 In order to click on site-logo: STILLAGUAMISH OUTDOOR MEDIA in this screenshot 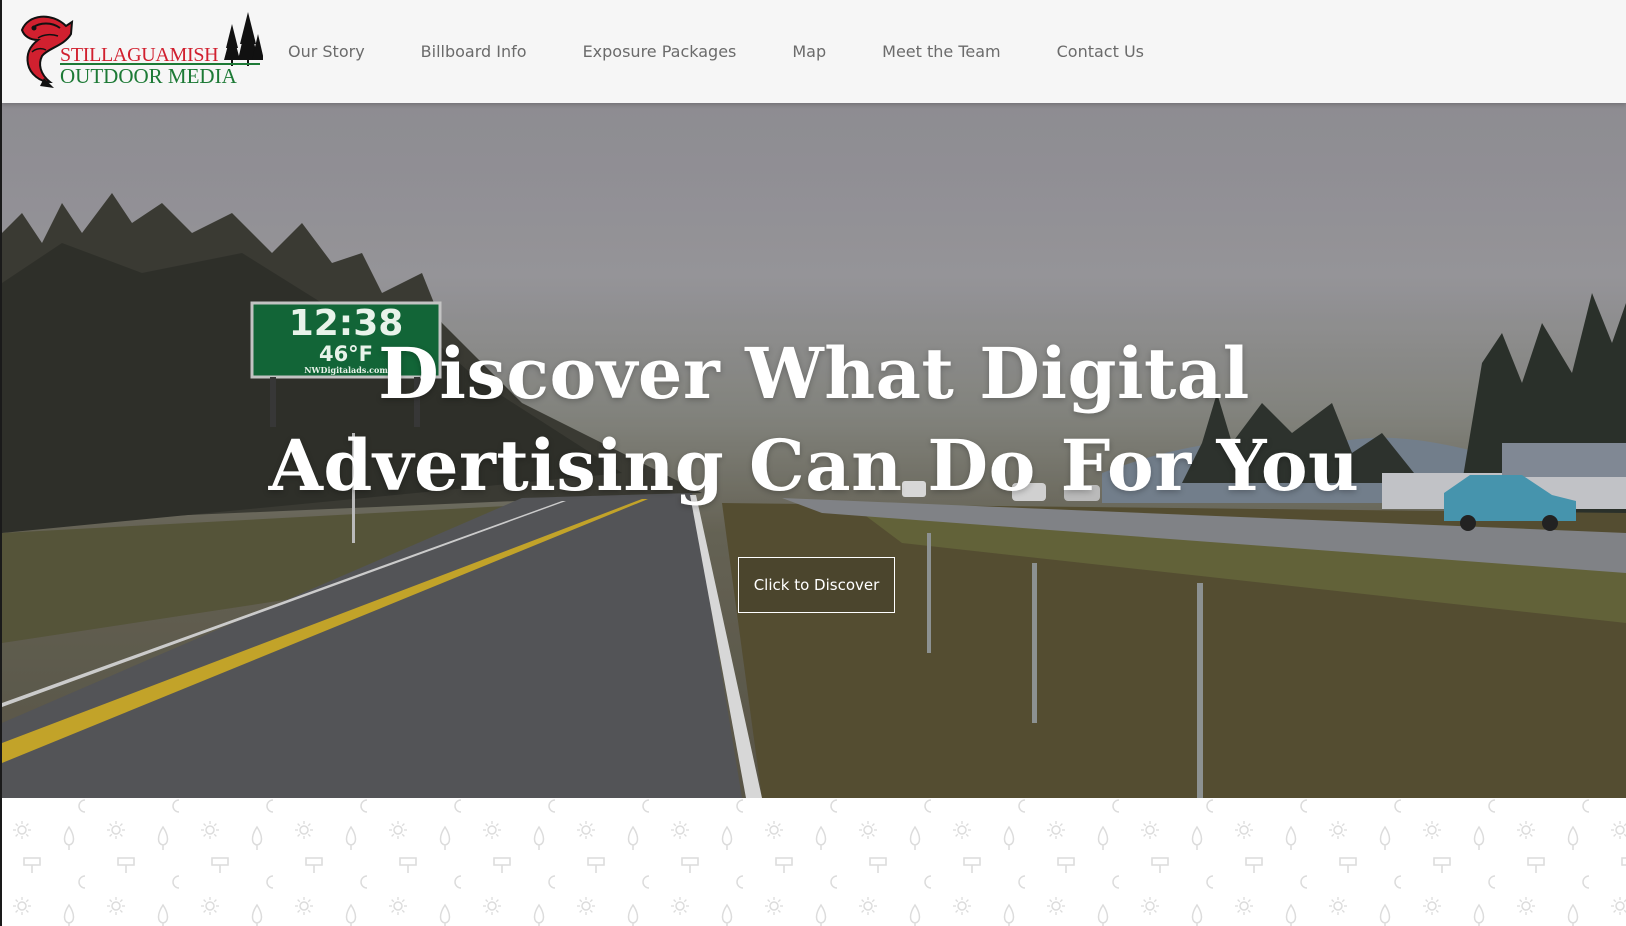, I will do `click(140, 49)`.